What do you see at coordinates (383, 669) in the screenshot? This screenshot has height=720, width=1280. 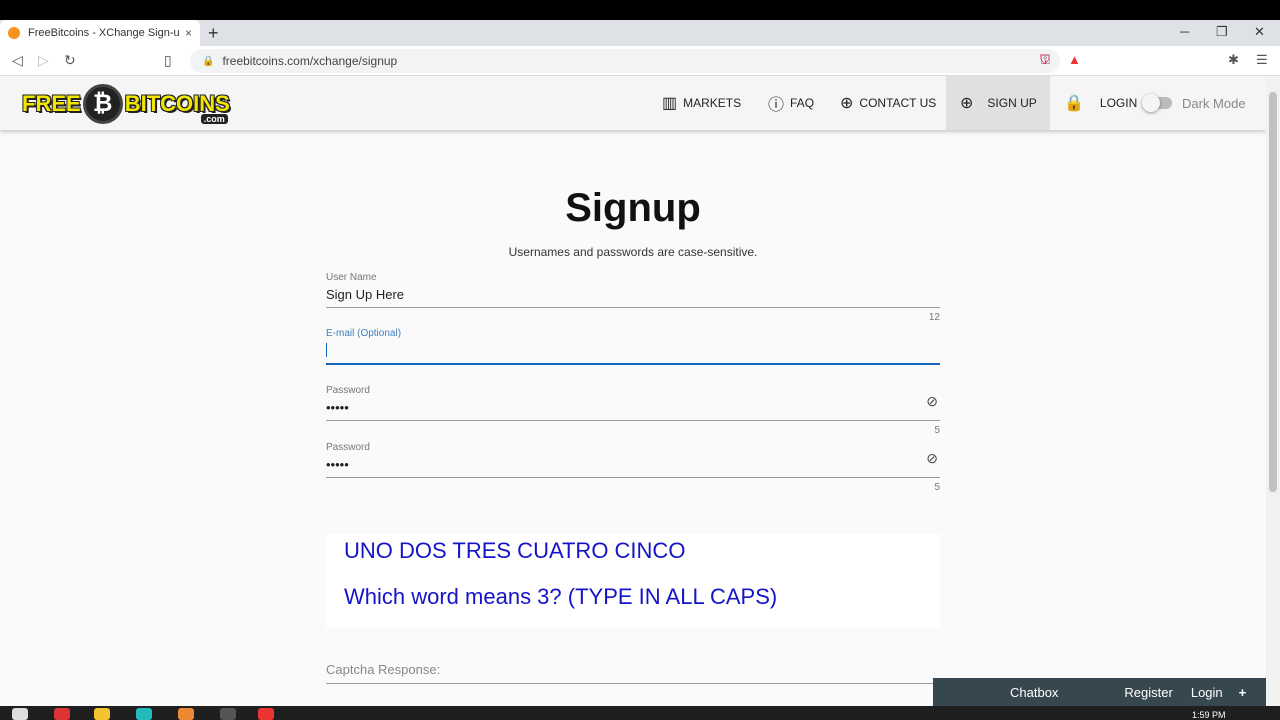 I see `captcha-response-label: Captcha Response:` at bounding box center [383, 669].